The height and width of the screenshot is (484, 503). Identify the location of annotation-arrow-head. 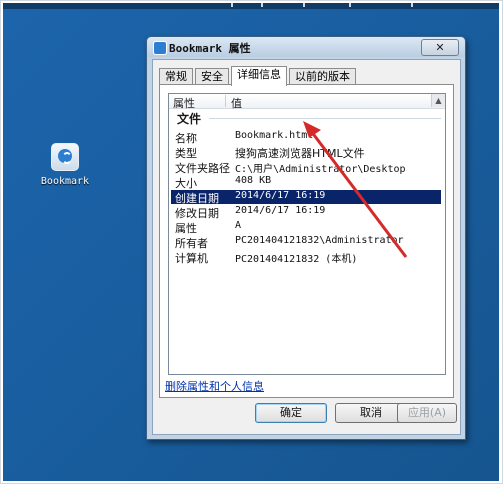
(312, 129).